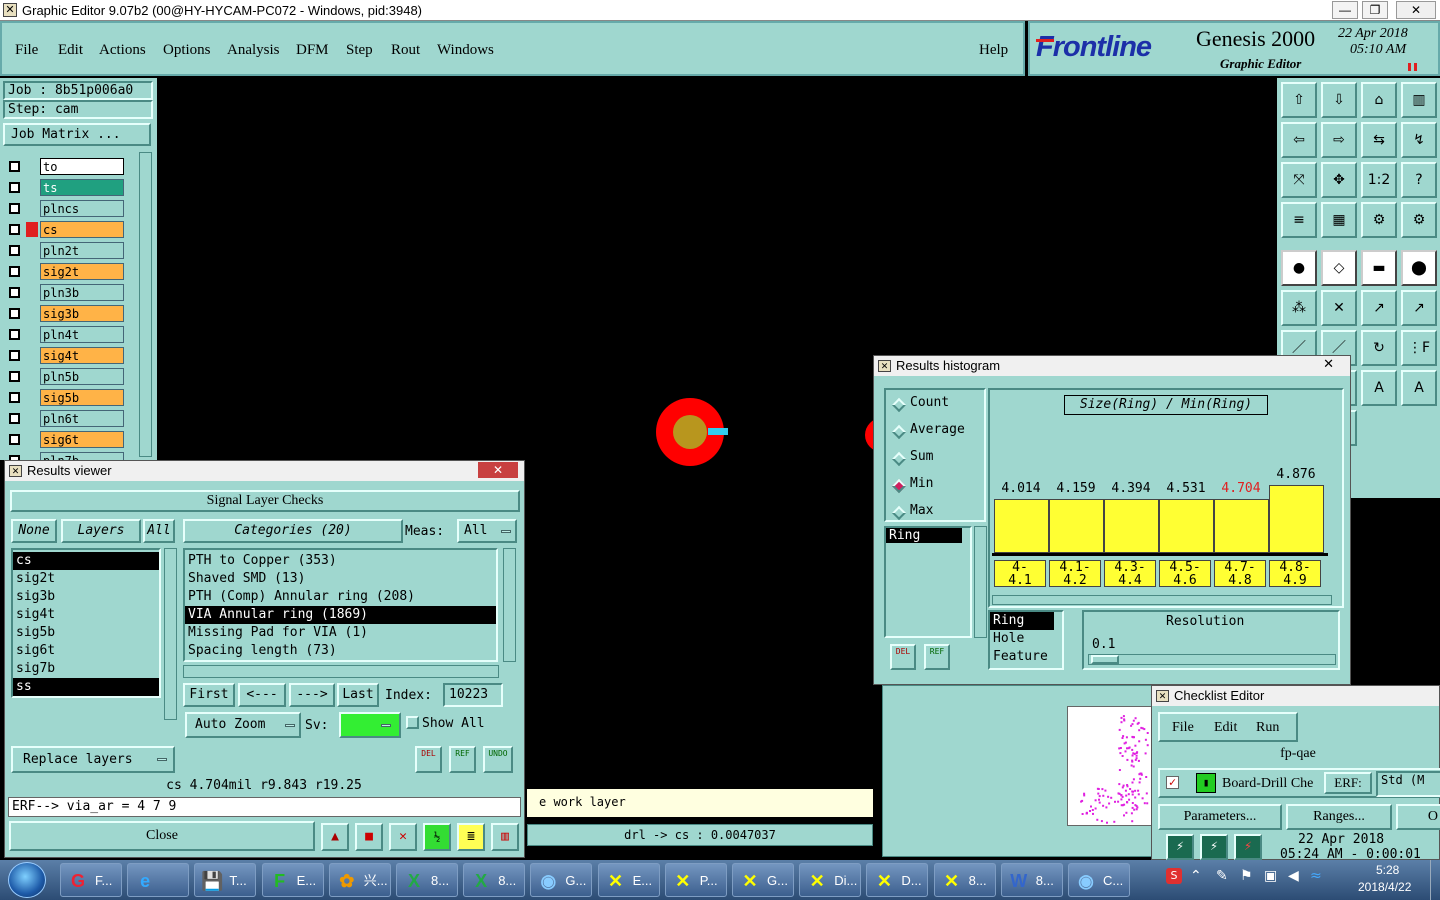 This screenshot has height=900, width=1440. Describe the element at coordinates (340, 651) in the screenshot. I see `category-item: Spacing length (73)` at that location.